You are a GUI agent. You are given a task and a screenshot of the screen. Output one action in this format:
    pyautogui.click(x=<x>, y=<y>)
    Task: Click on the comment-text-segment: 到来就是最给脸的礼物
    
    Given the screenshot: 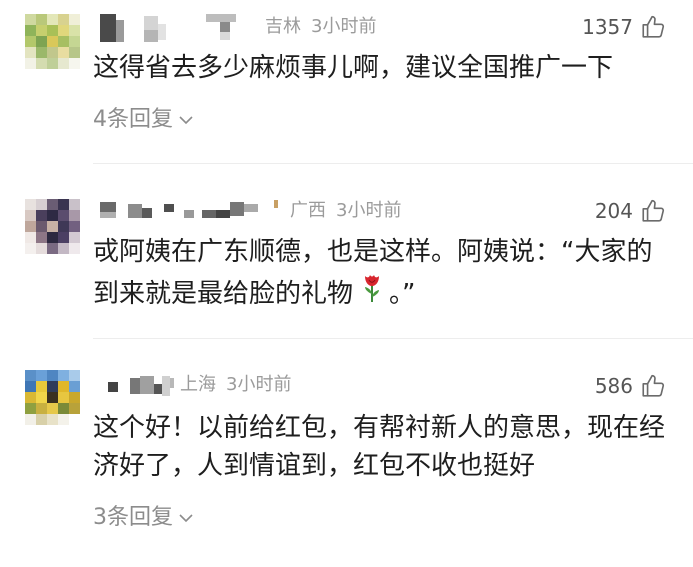 What is the action you would take?
    pyautogui.click(x=223, y=294)
    